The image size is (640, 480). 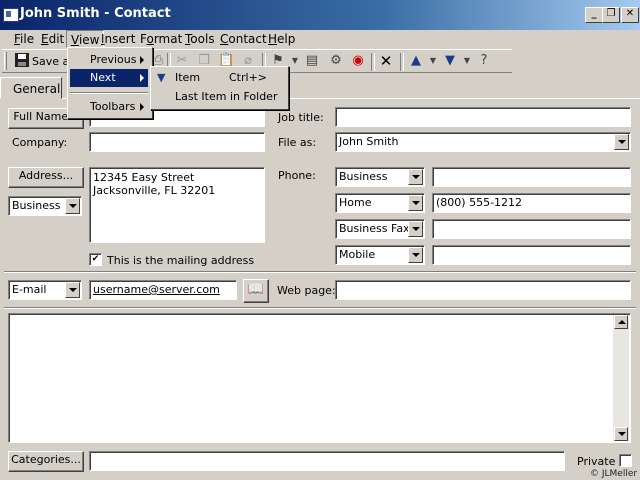 What do you see at coordinates (29, 289) in the screenshot?
I see `email-type-value: E-mail` at bounding box center [29, 289].